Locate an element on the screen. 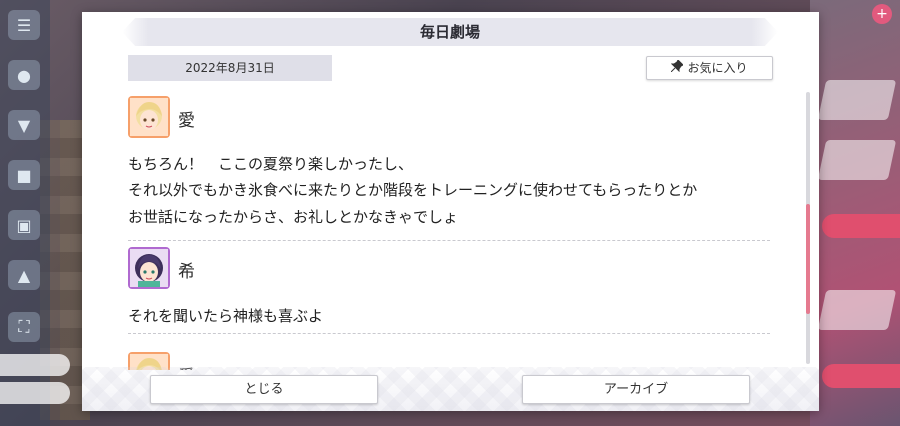  card-icon: ▣ is located at coordinates (24, 225).